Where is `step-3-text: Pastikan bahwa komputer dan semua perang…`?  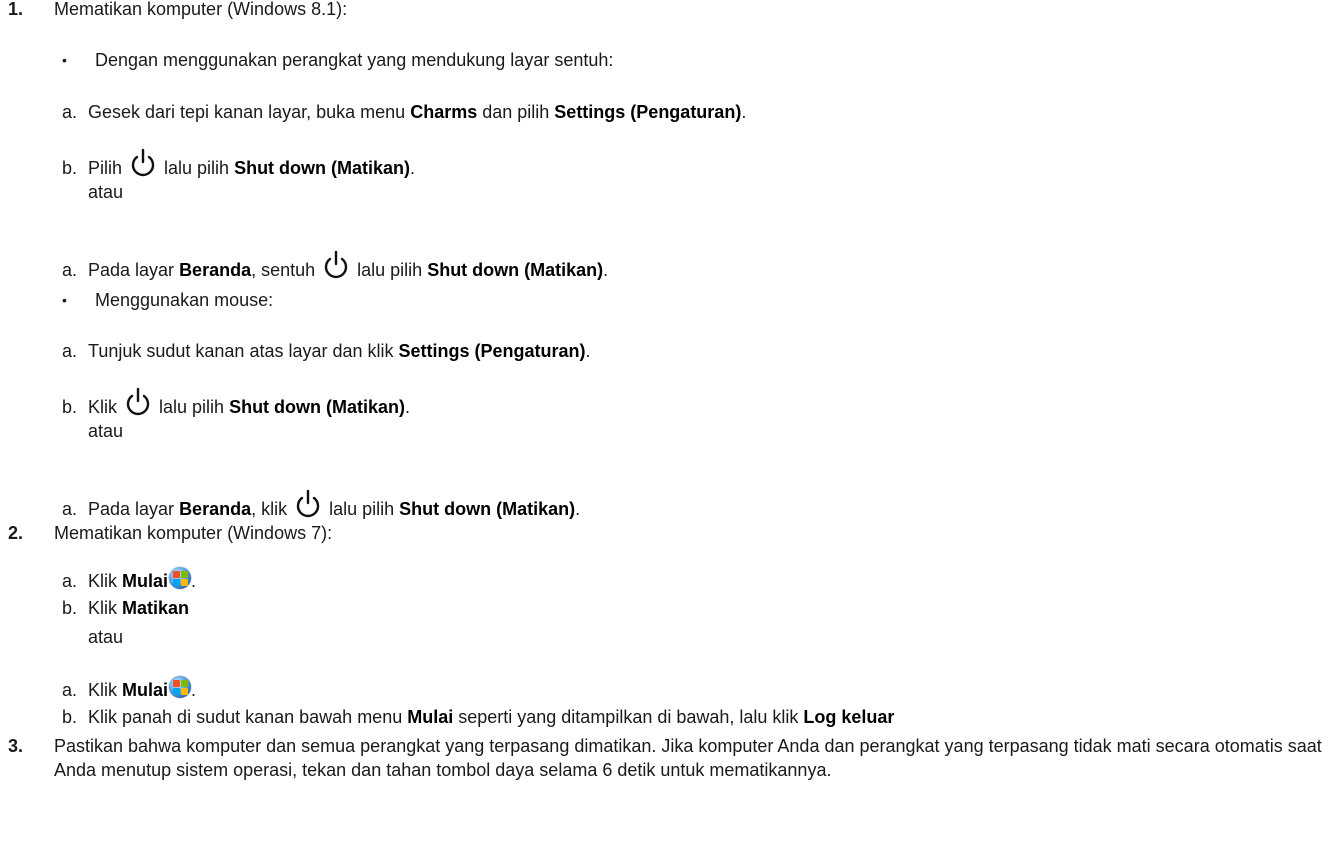
step-3-text: Pastikan bahwa komputer dan semua perang… is located at coordinates (688, 758).